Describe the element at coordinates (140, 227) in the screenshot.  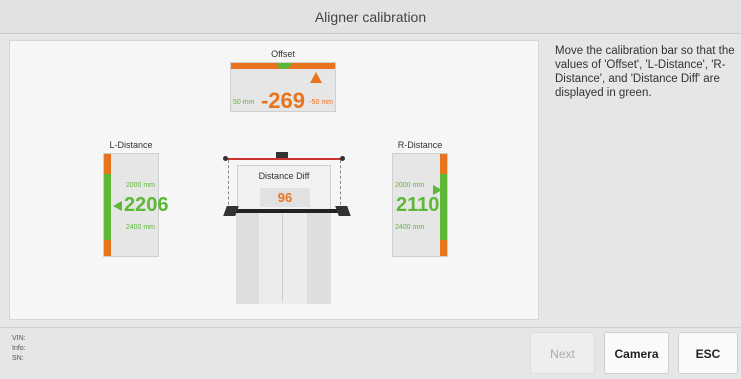
I see `l-distance-max-label: 2400 mm` at that location.